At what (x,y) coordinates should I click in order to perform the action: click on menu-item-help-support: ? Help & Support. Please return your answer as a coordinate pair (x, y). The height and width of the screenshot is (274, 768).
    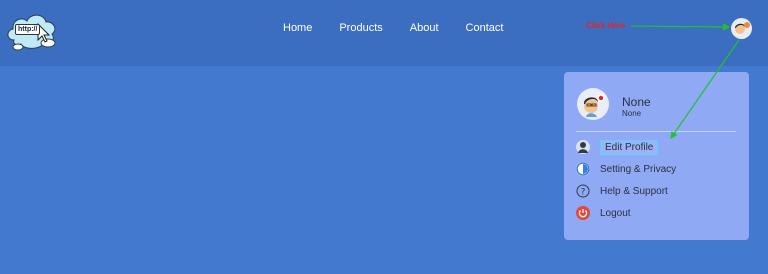
    Looking at the image, I should click on (622, 191).